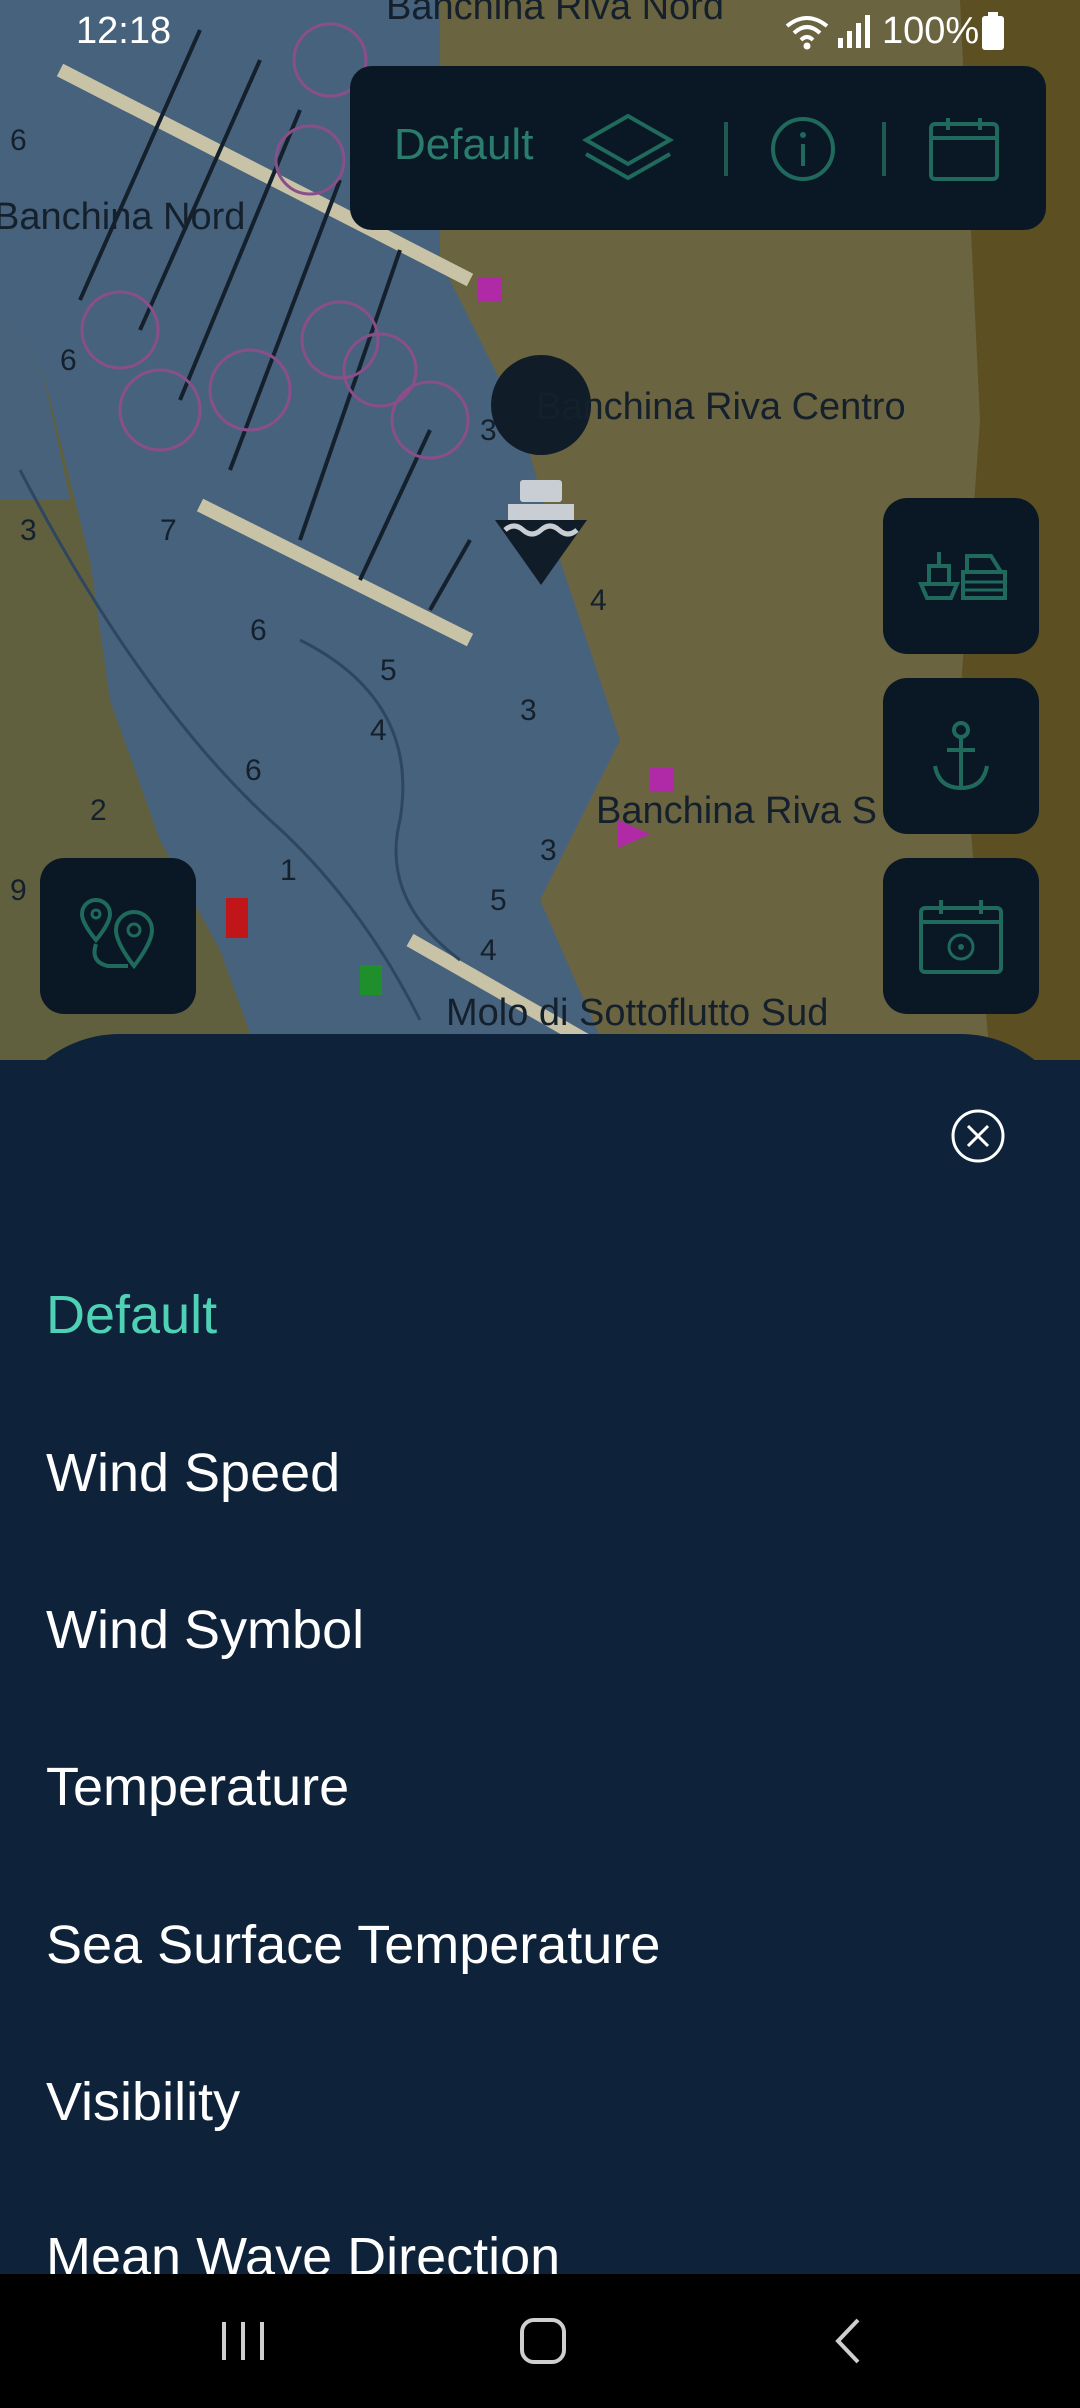 This screenshot has width=1080, height=2408. Describe the element at coordinates (353, 1945) in the screenshot. I see `layer-option-sea-surface-temperature: Sea Surface Temperature` at that location.